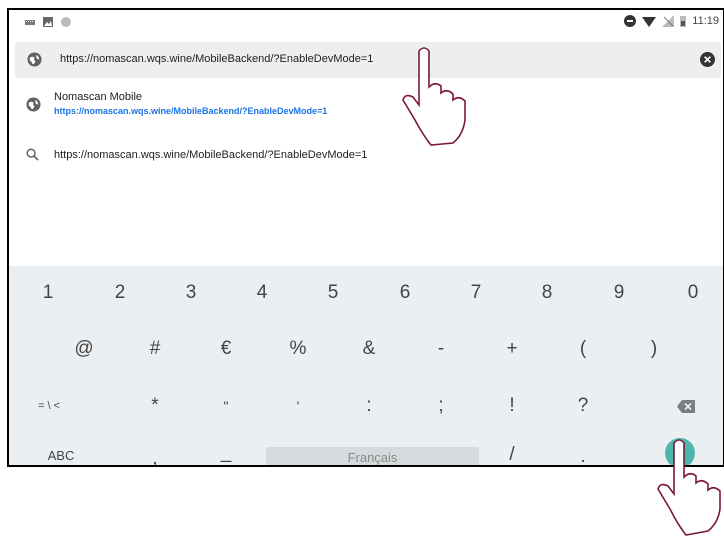 This screenshot has height=537, width=724. I want to click on key-5: 5, so click(333, 293).